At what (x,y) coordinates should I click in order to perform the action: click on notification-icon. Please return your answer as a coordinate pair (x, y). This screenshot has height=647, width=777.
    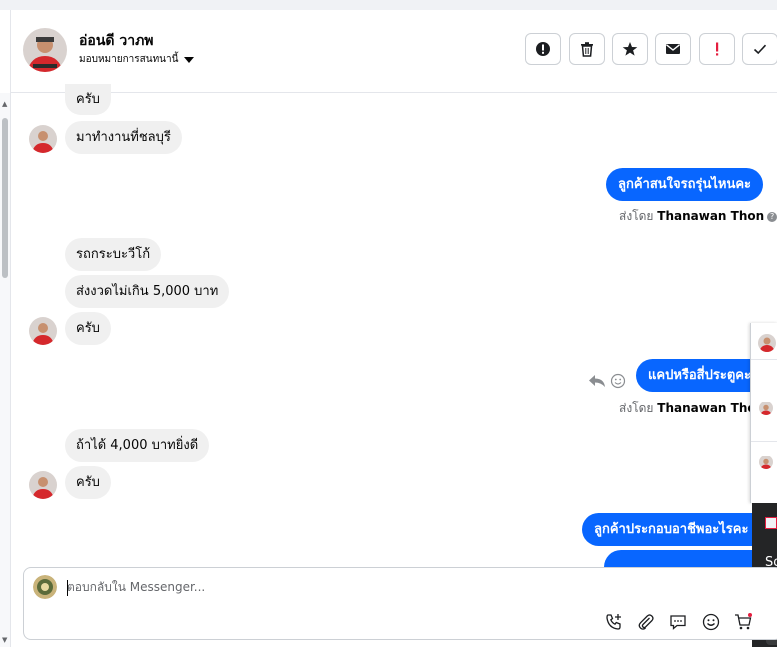
    Looking at the image, I should click on (771, 523).